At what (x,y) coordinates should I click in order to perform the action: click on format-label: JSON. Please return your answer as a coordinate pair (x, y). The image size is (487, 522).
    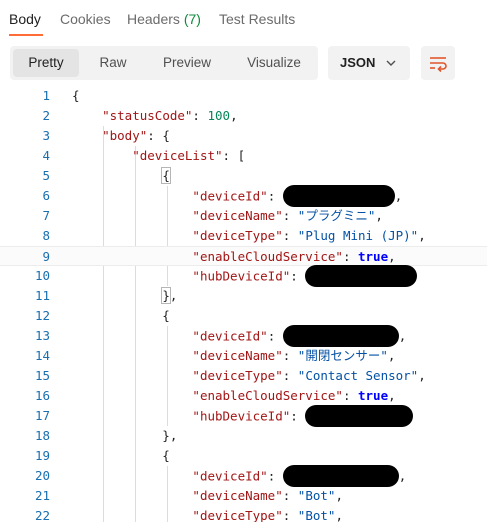
    Looking at the image, I should click on (358, 62).